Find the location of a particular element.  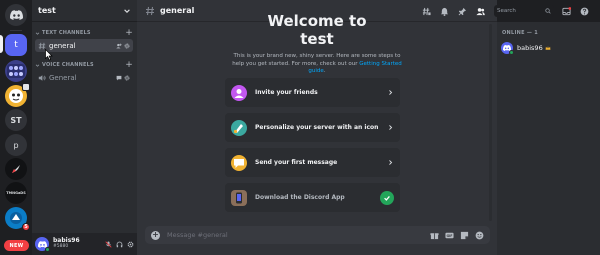

speaker-icon is located at coordinates (42, 77).